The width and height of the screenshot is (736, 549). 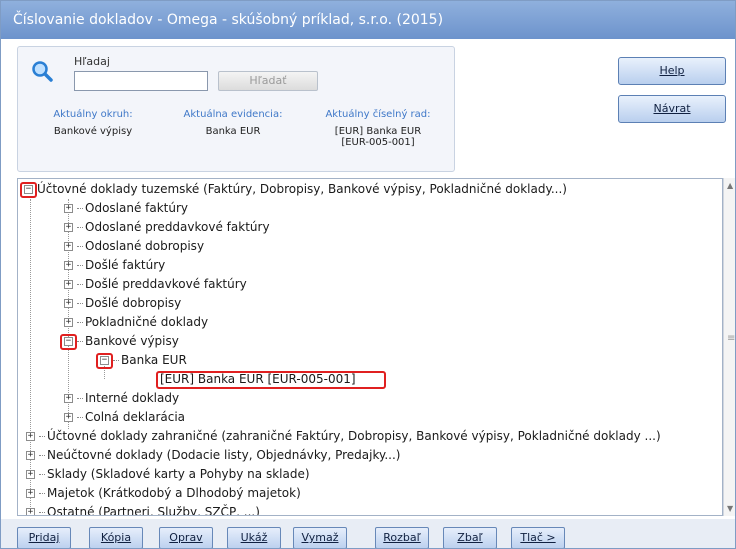 I want to click on tree-node-label: Colná deklarácia, so click(x=135, y=417).